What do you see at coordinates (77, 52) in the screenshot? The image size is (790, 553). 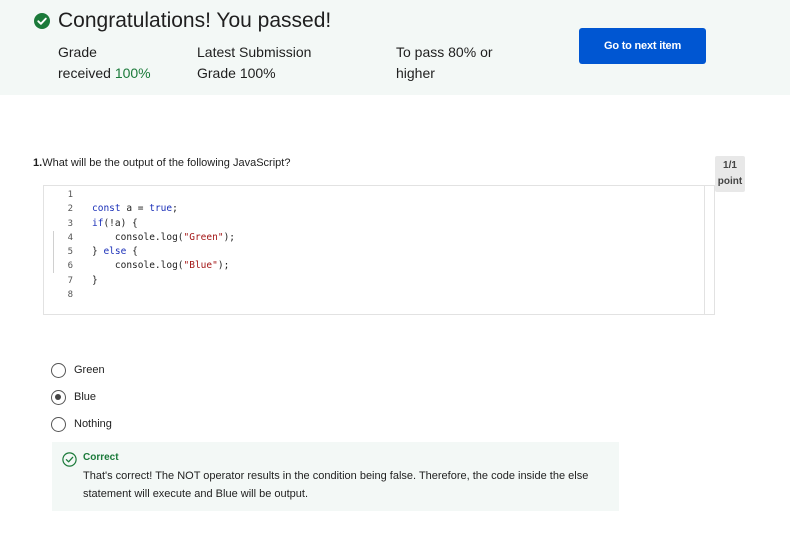 I see `grade-label: Grade` at bounding box center [77, 52].